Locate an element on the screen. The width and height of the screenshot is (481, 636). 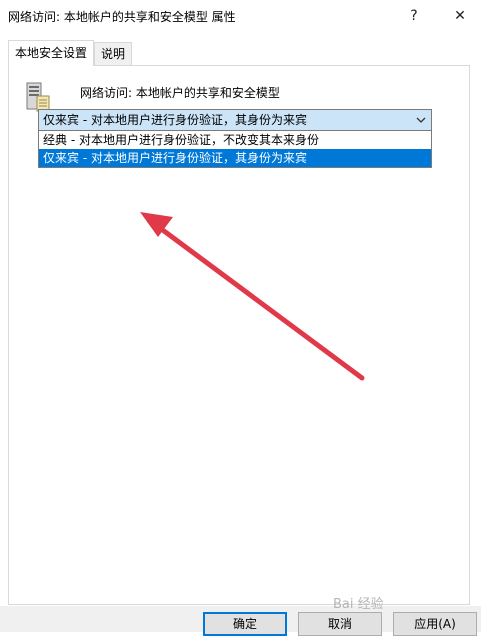
tab-local-security-setting: 本地安全设置 is located at coordinates (51, 53).